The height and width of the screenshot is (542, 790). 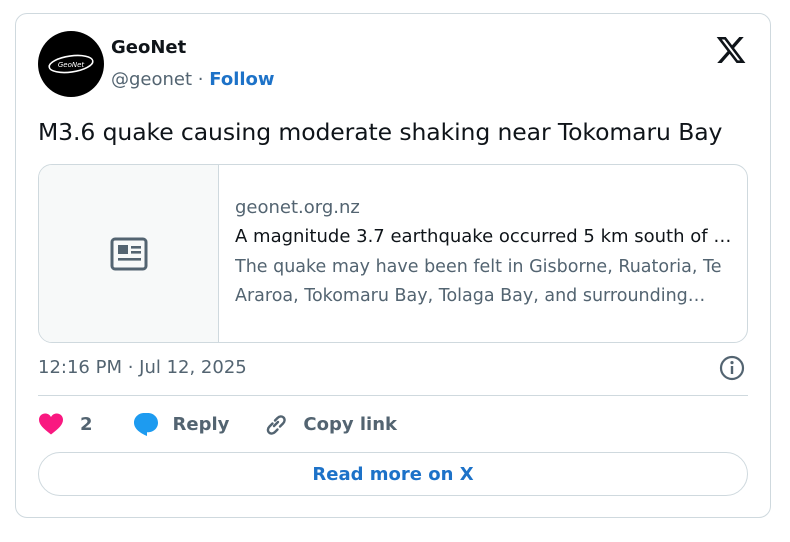 I want to click on link-icon, so click(x=277, y=425).